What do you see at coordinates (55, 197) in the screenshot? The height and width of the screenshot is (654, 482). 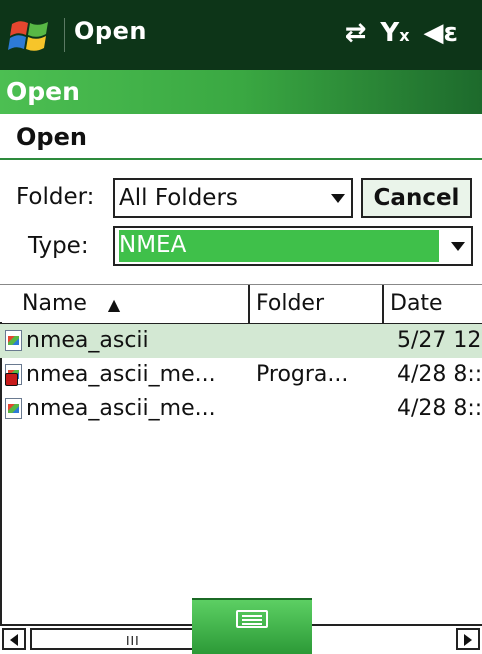 I see `folder-label: Folder:` at bounding box center [55, 197].